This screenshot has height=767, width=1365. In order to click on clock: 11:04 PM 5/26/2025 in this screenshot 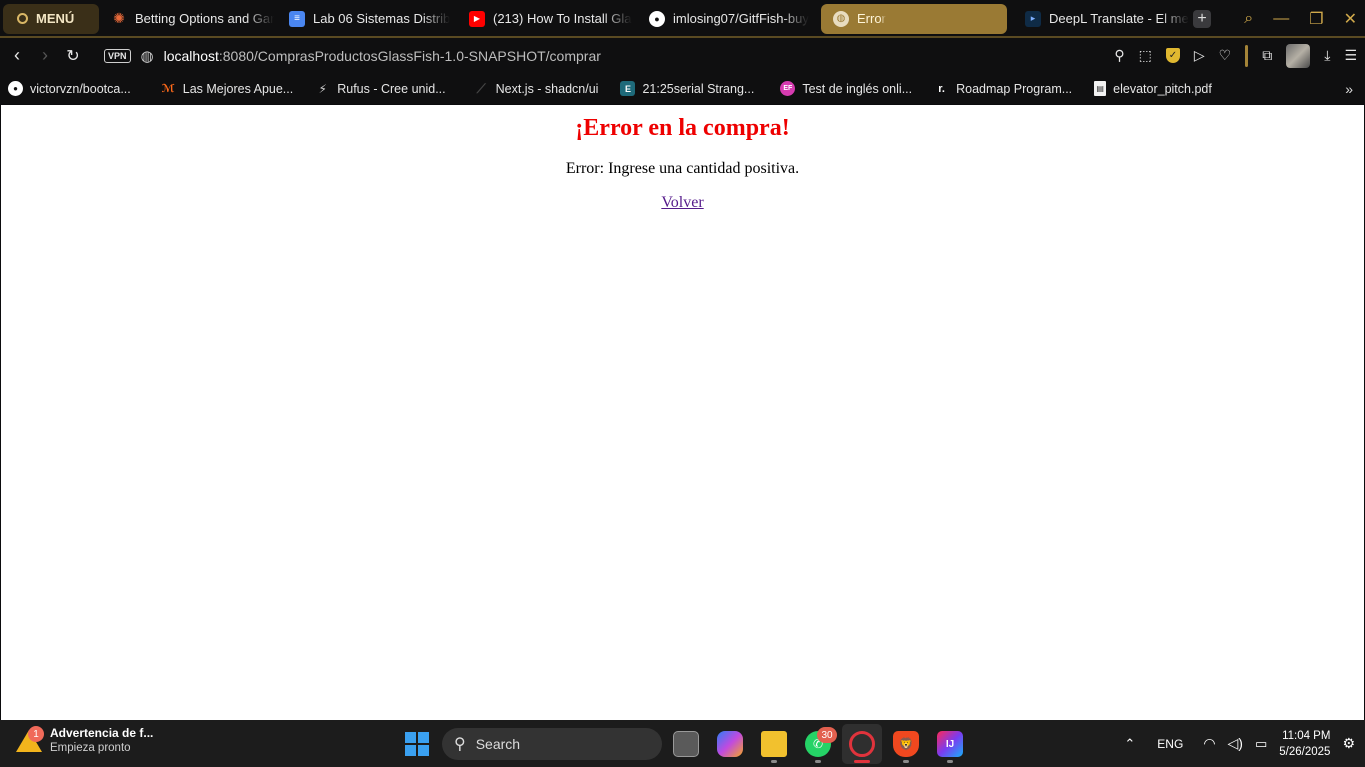, I will do `click(1304, 744)`.